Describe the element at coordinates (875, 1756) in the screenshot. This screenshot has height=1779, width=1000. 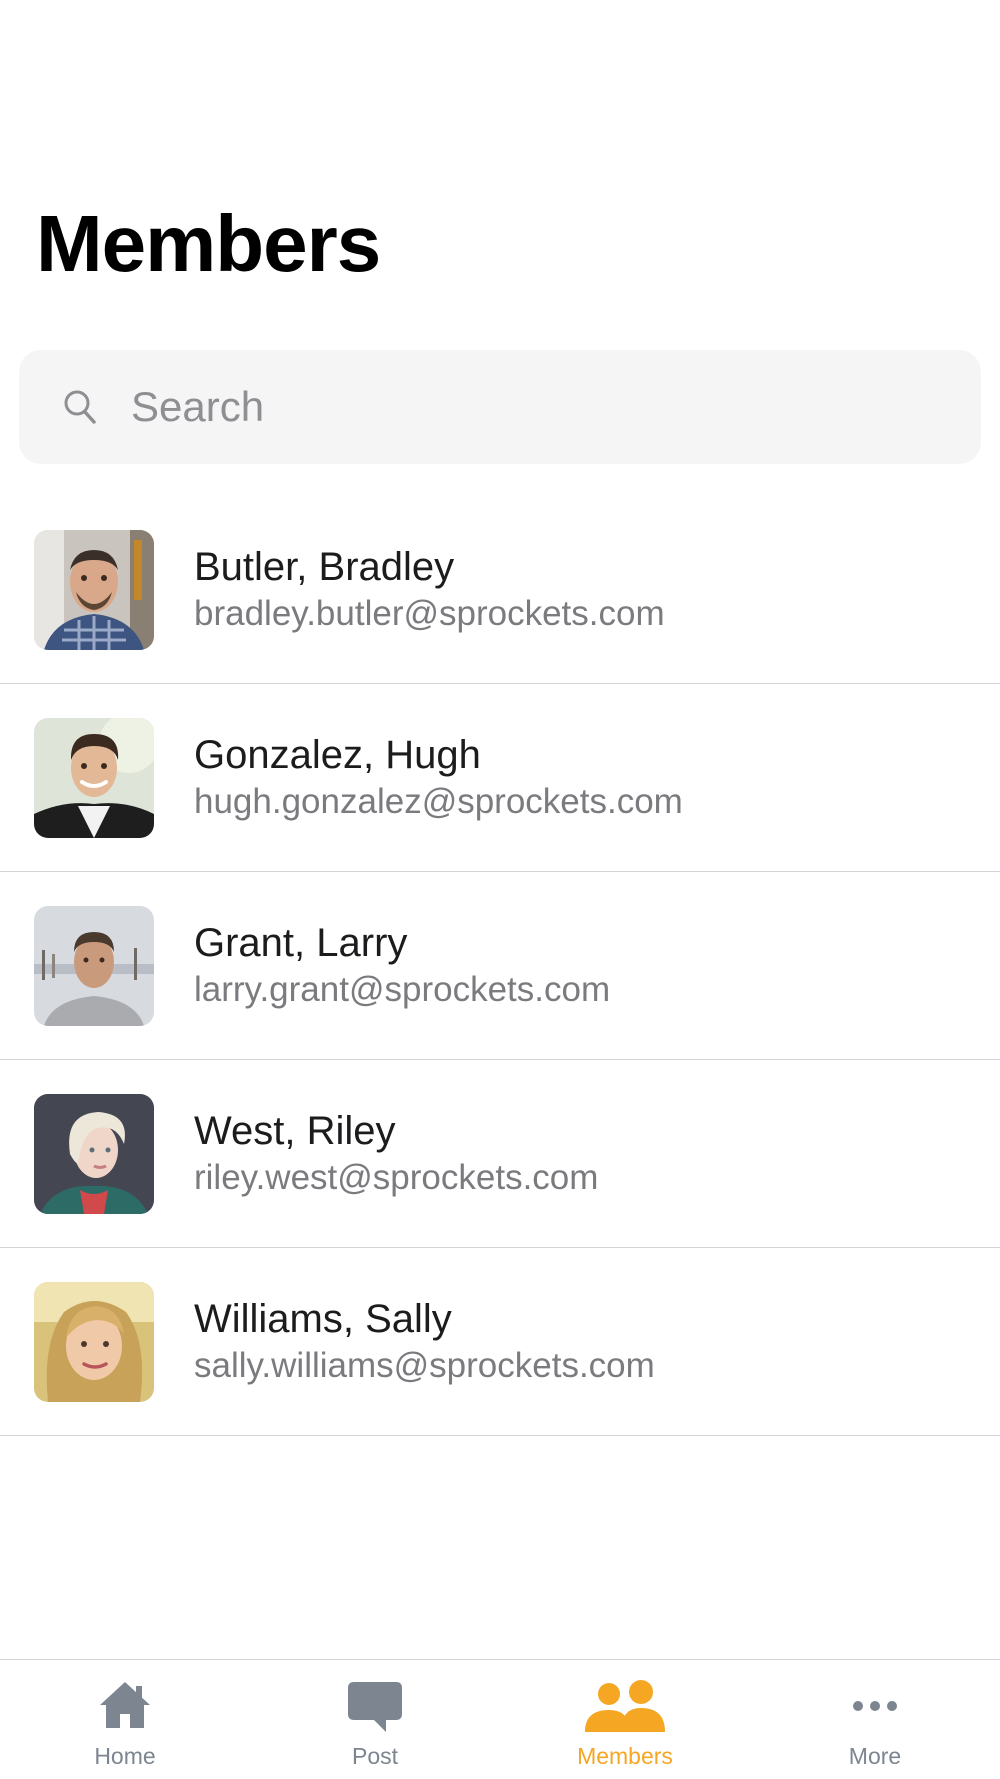
I see `tab-label: More` at that location.